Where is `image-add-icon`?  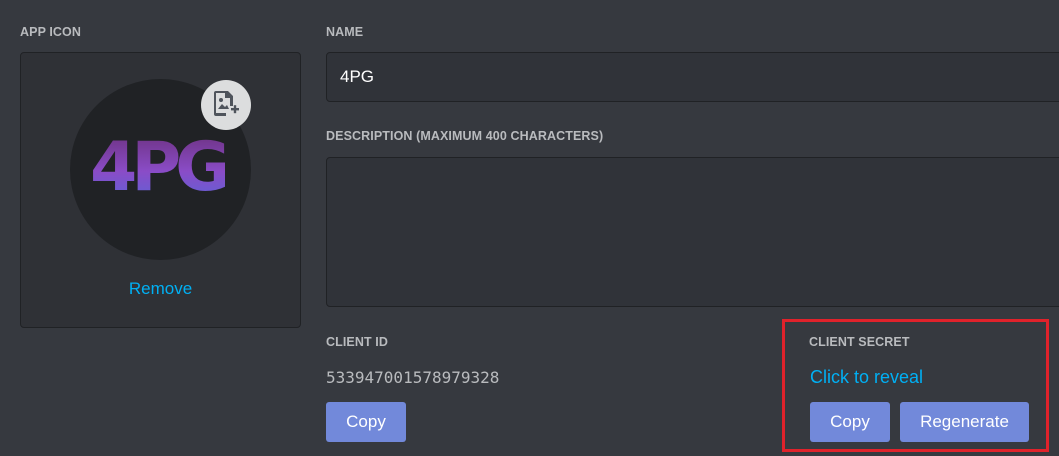
image-add-icon is located at coordinates (226, 105).